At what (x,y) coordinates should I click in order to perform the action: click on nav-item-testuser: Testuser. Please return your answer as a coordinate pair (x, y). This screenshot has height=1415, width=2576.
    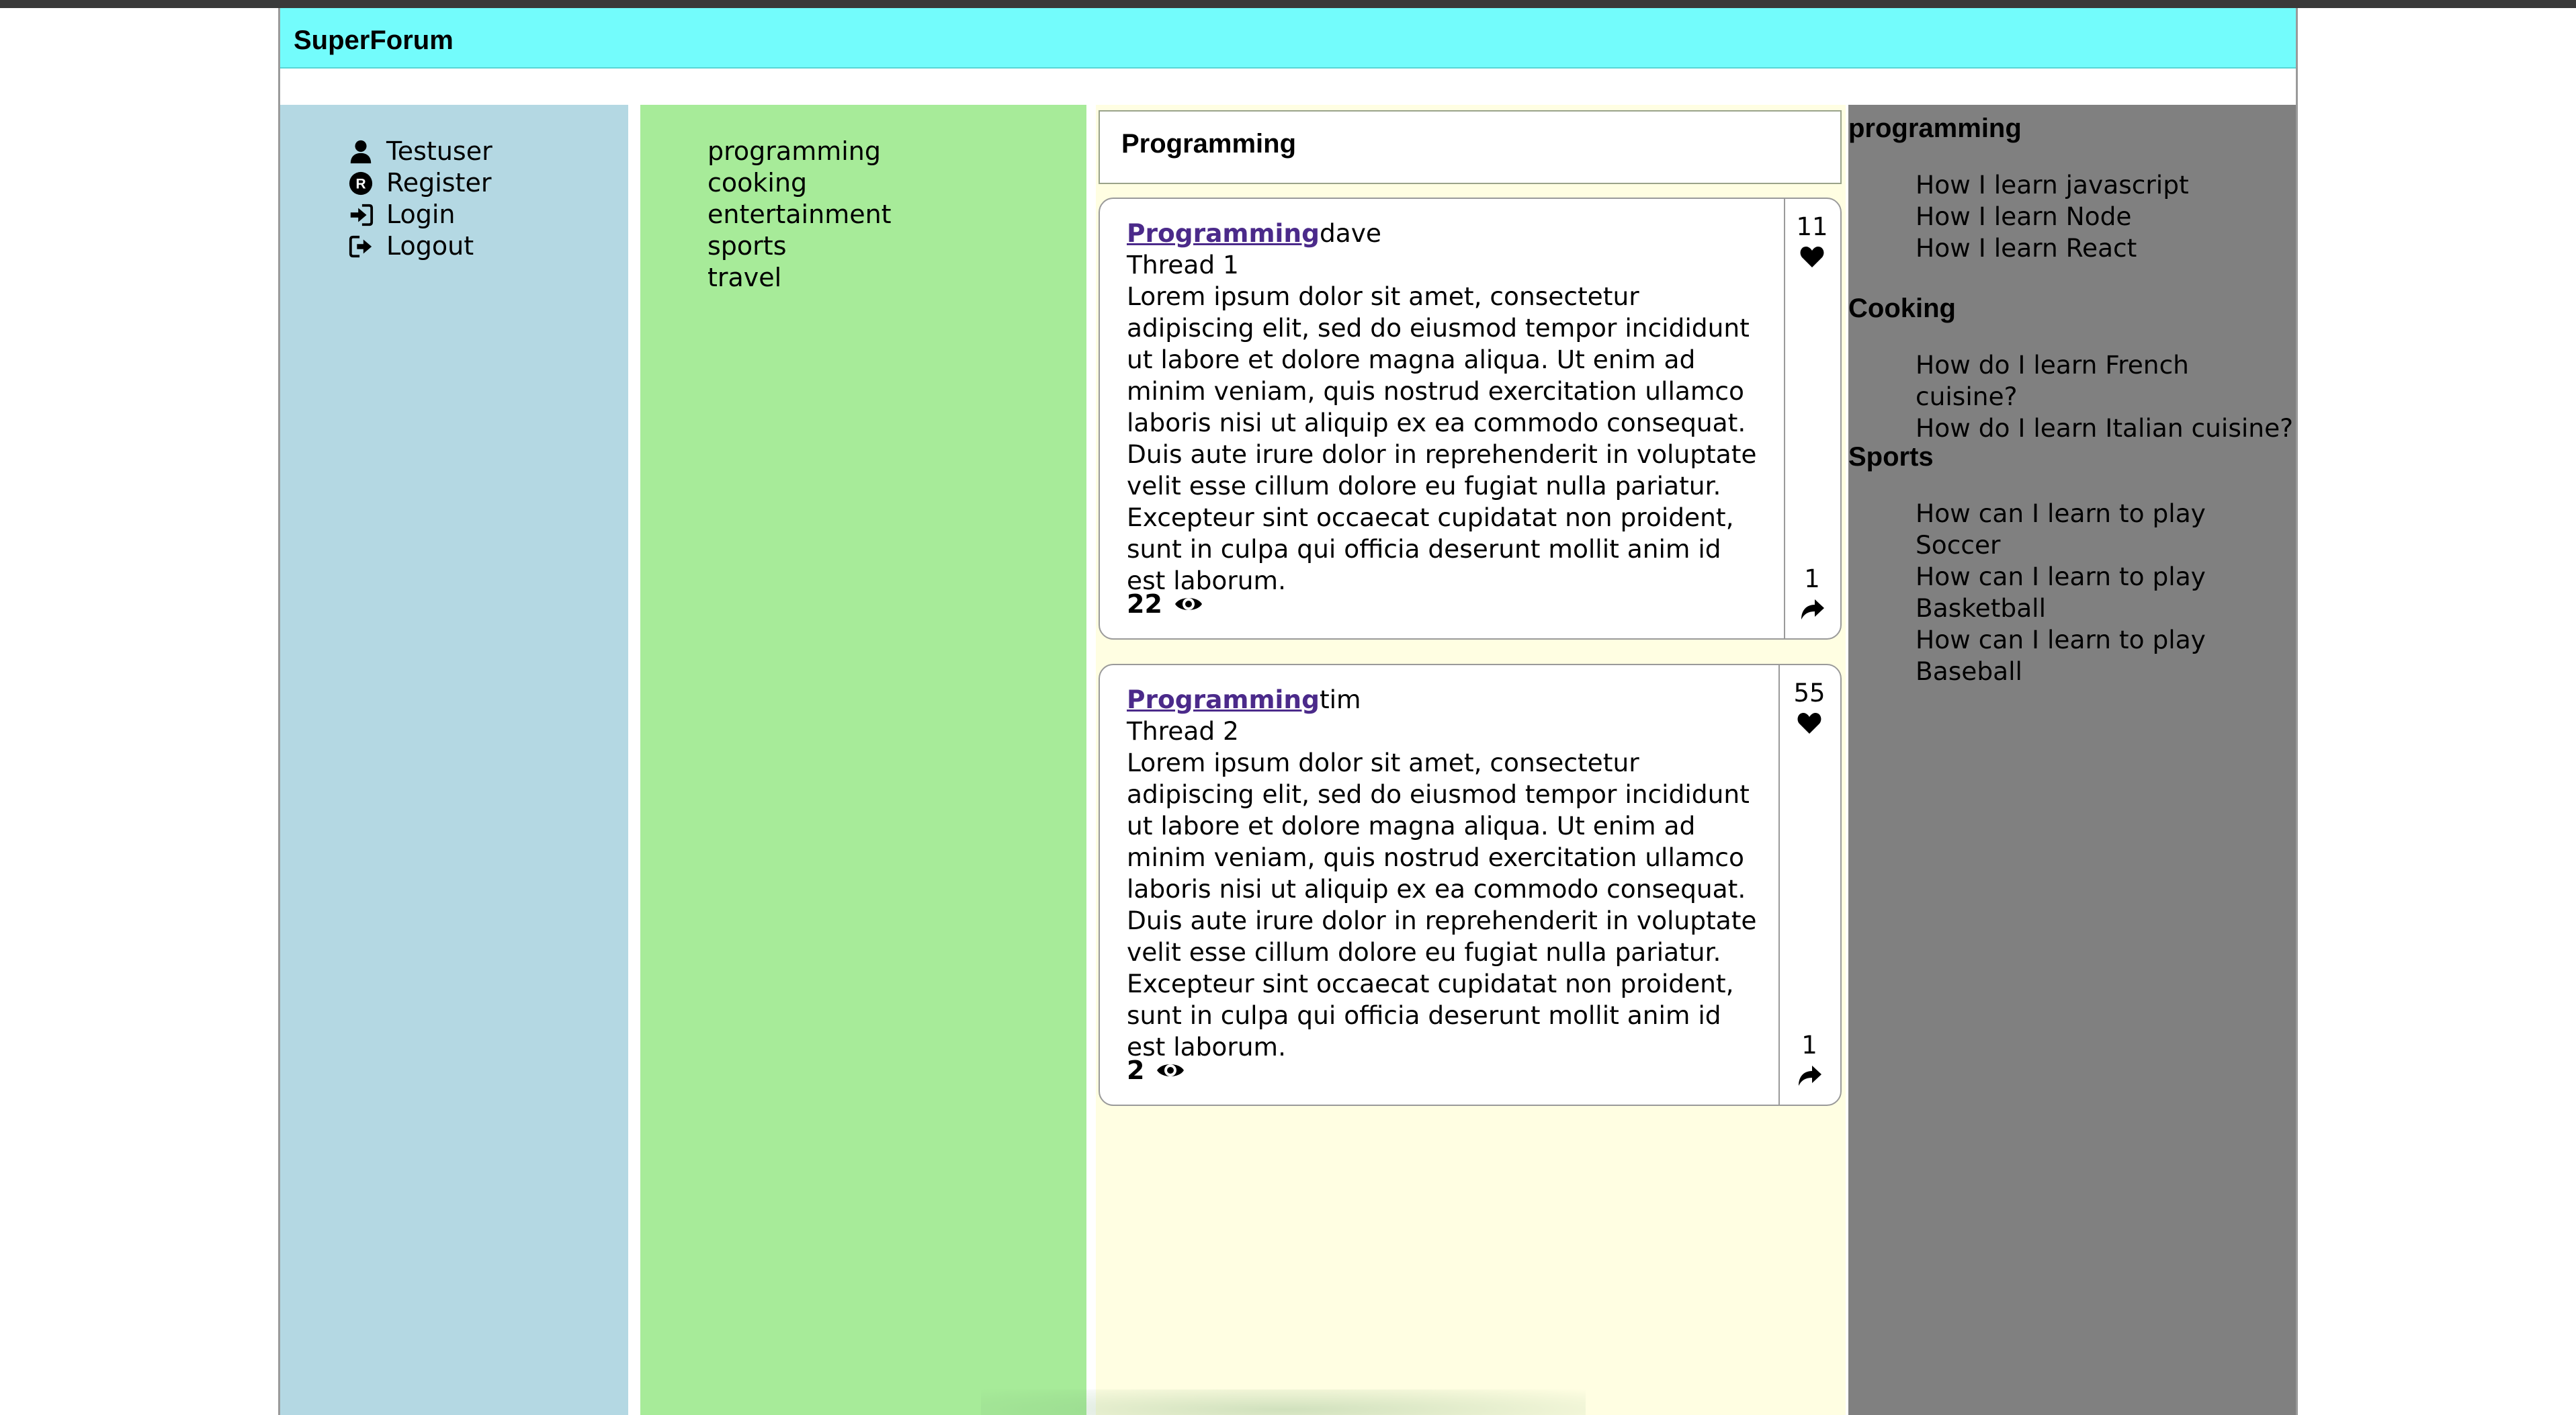
    Looking at the image, I should click on (419, 151).